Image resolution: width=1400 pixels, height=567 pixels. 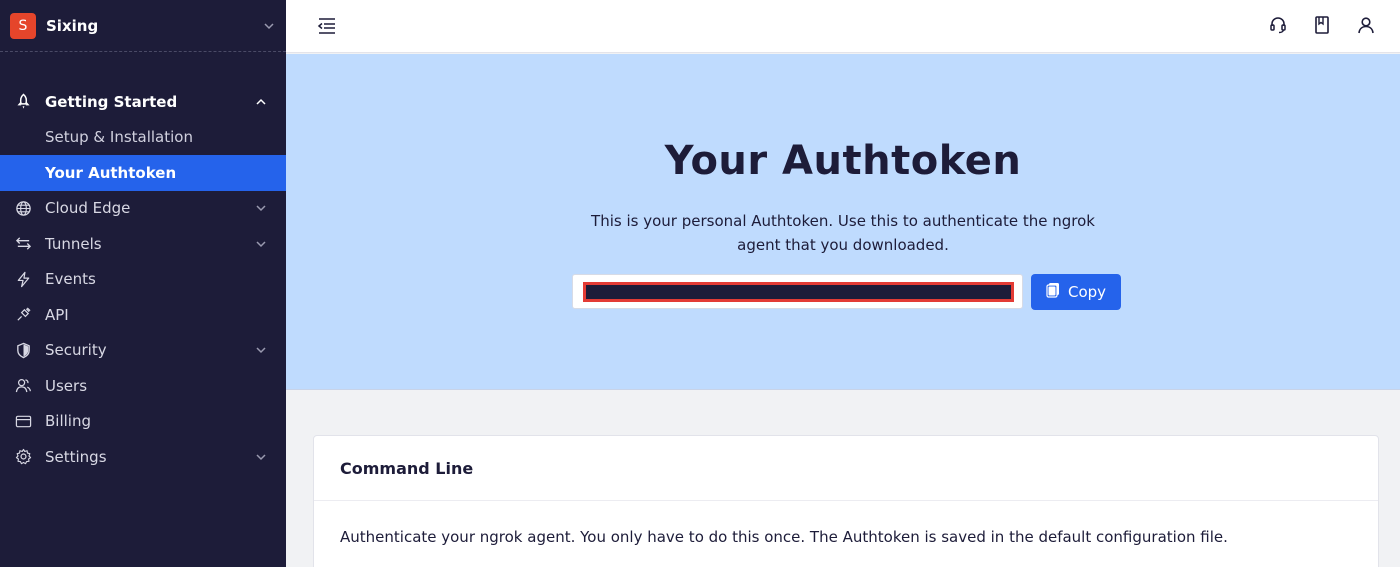 What do you see at coordinates (23, 350) in the screenshot?
I see `shield-icon` at bounding box center [23, 350].